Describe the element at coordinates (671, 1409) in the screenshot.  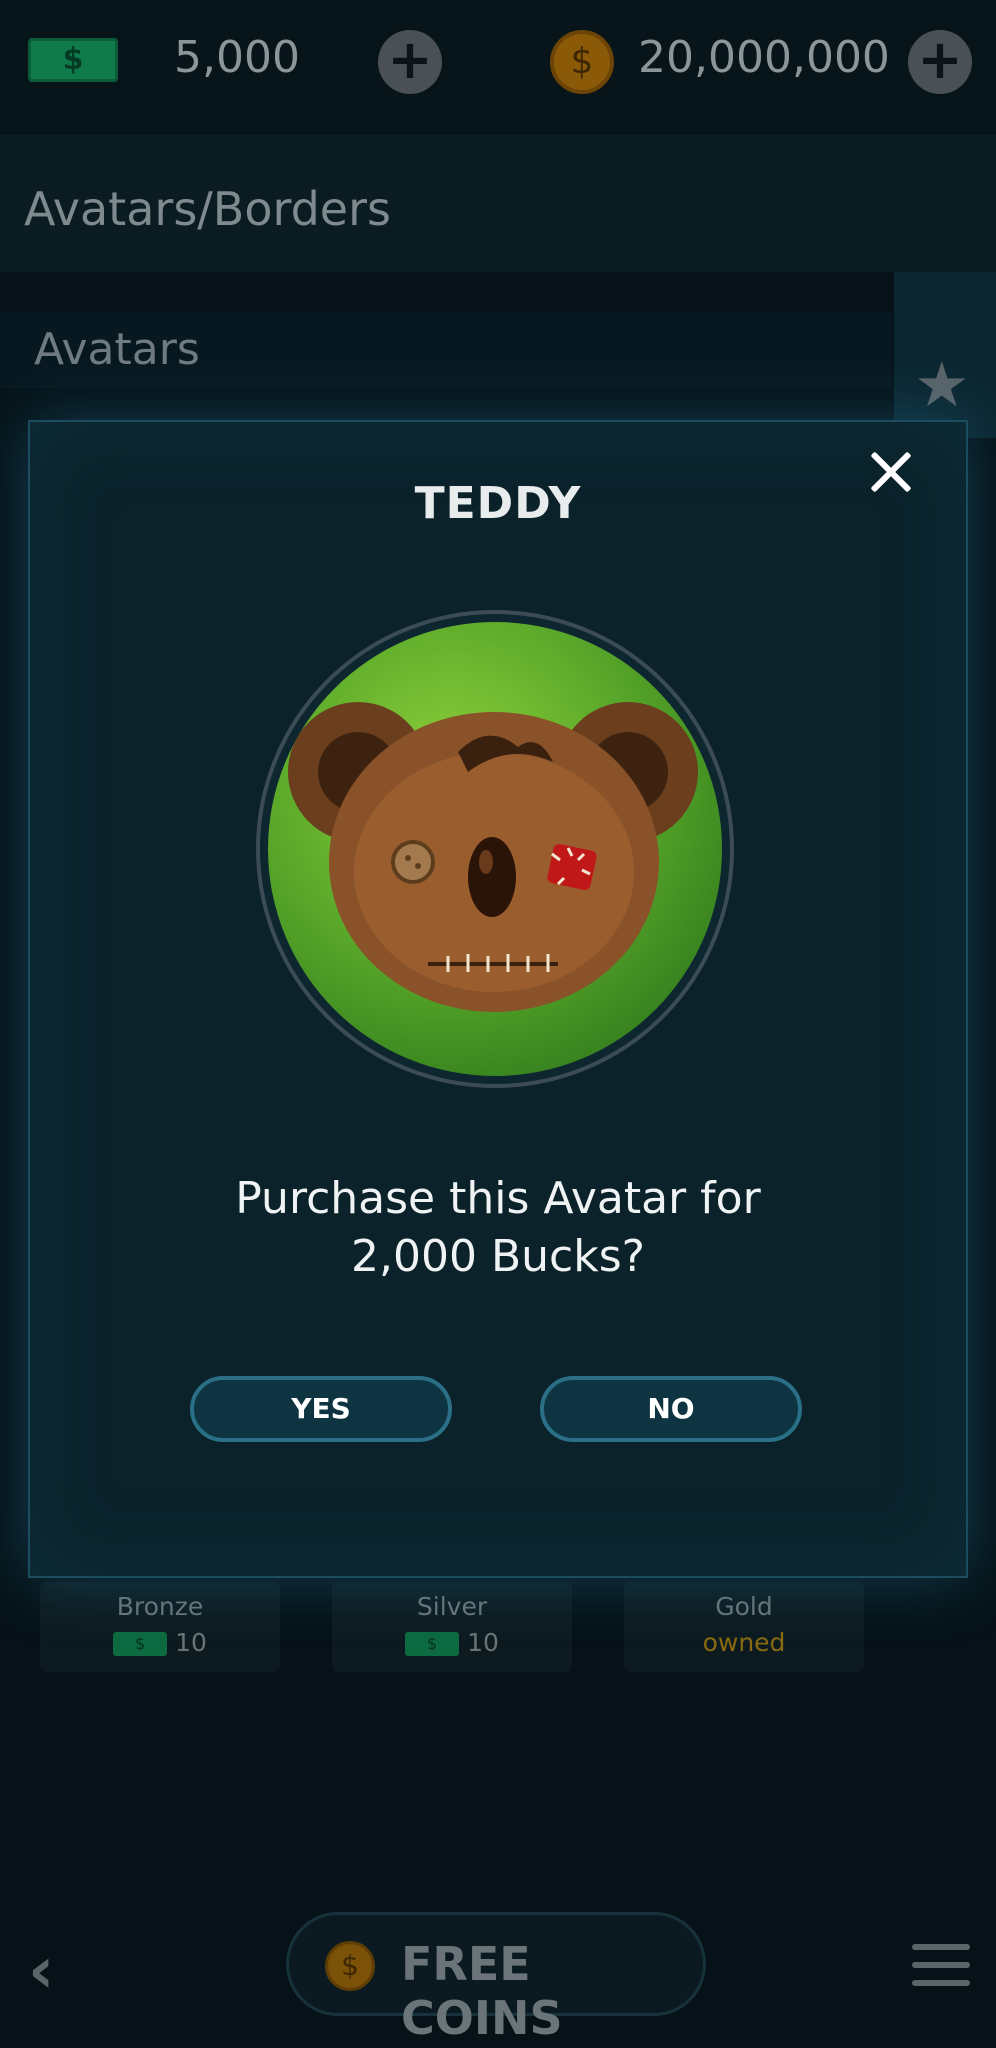
I see `no-button: NO` at that location.